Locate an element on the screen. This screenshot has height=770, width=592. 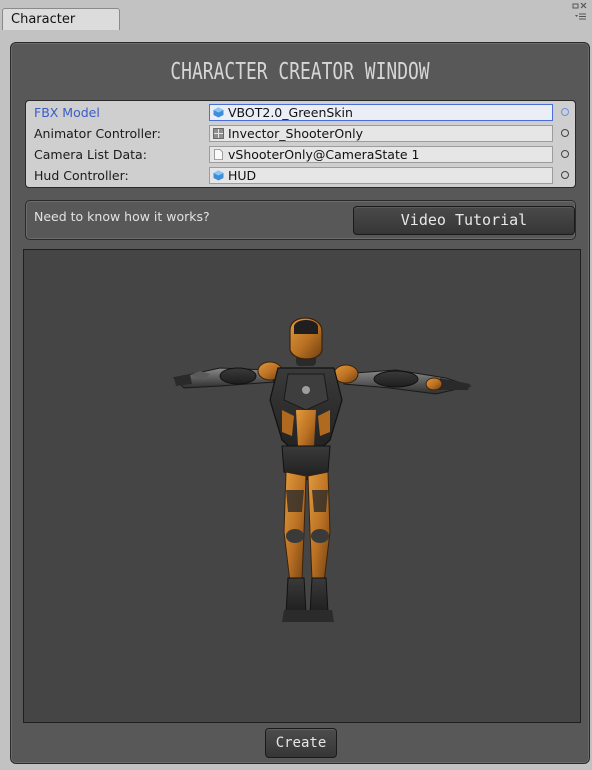
tab-character: Character is located at coordinates (61, 19).